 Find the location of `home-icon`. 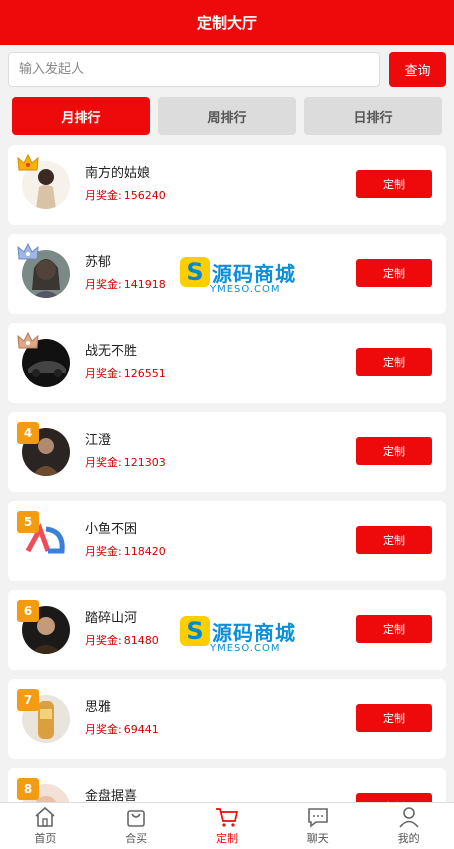

home-icon is located at coordinates (45, 817).